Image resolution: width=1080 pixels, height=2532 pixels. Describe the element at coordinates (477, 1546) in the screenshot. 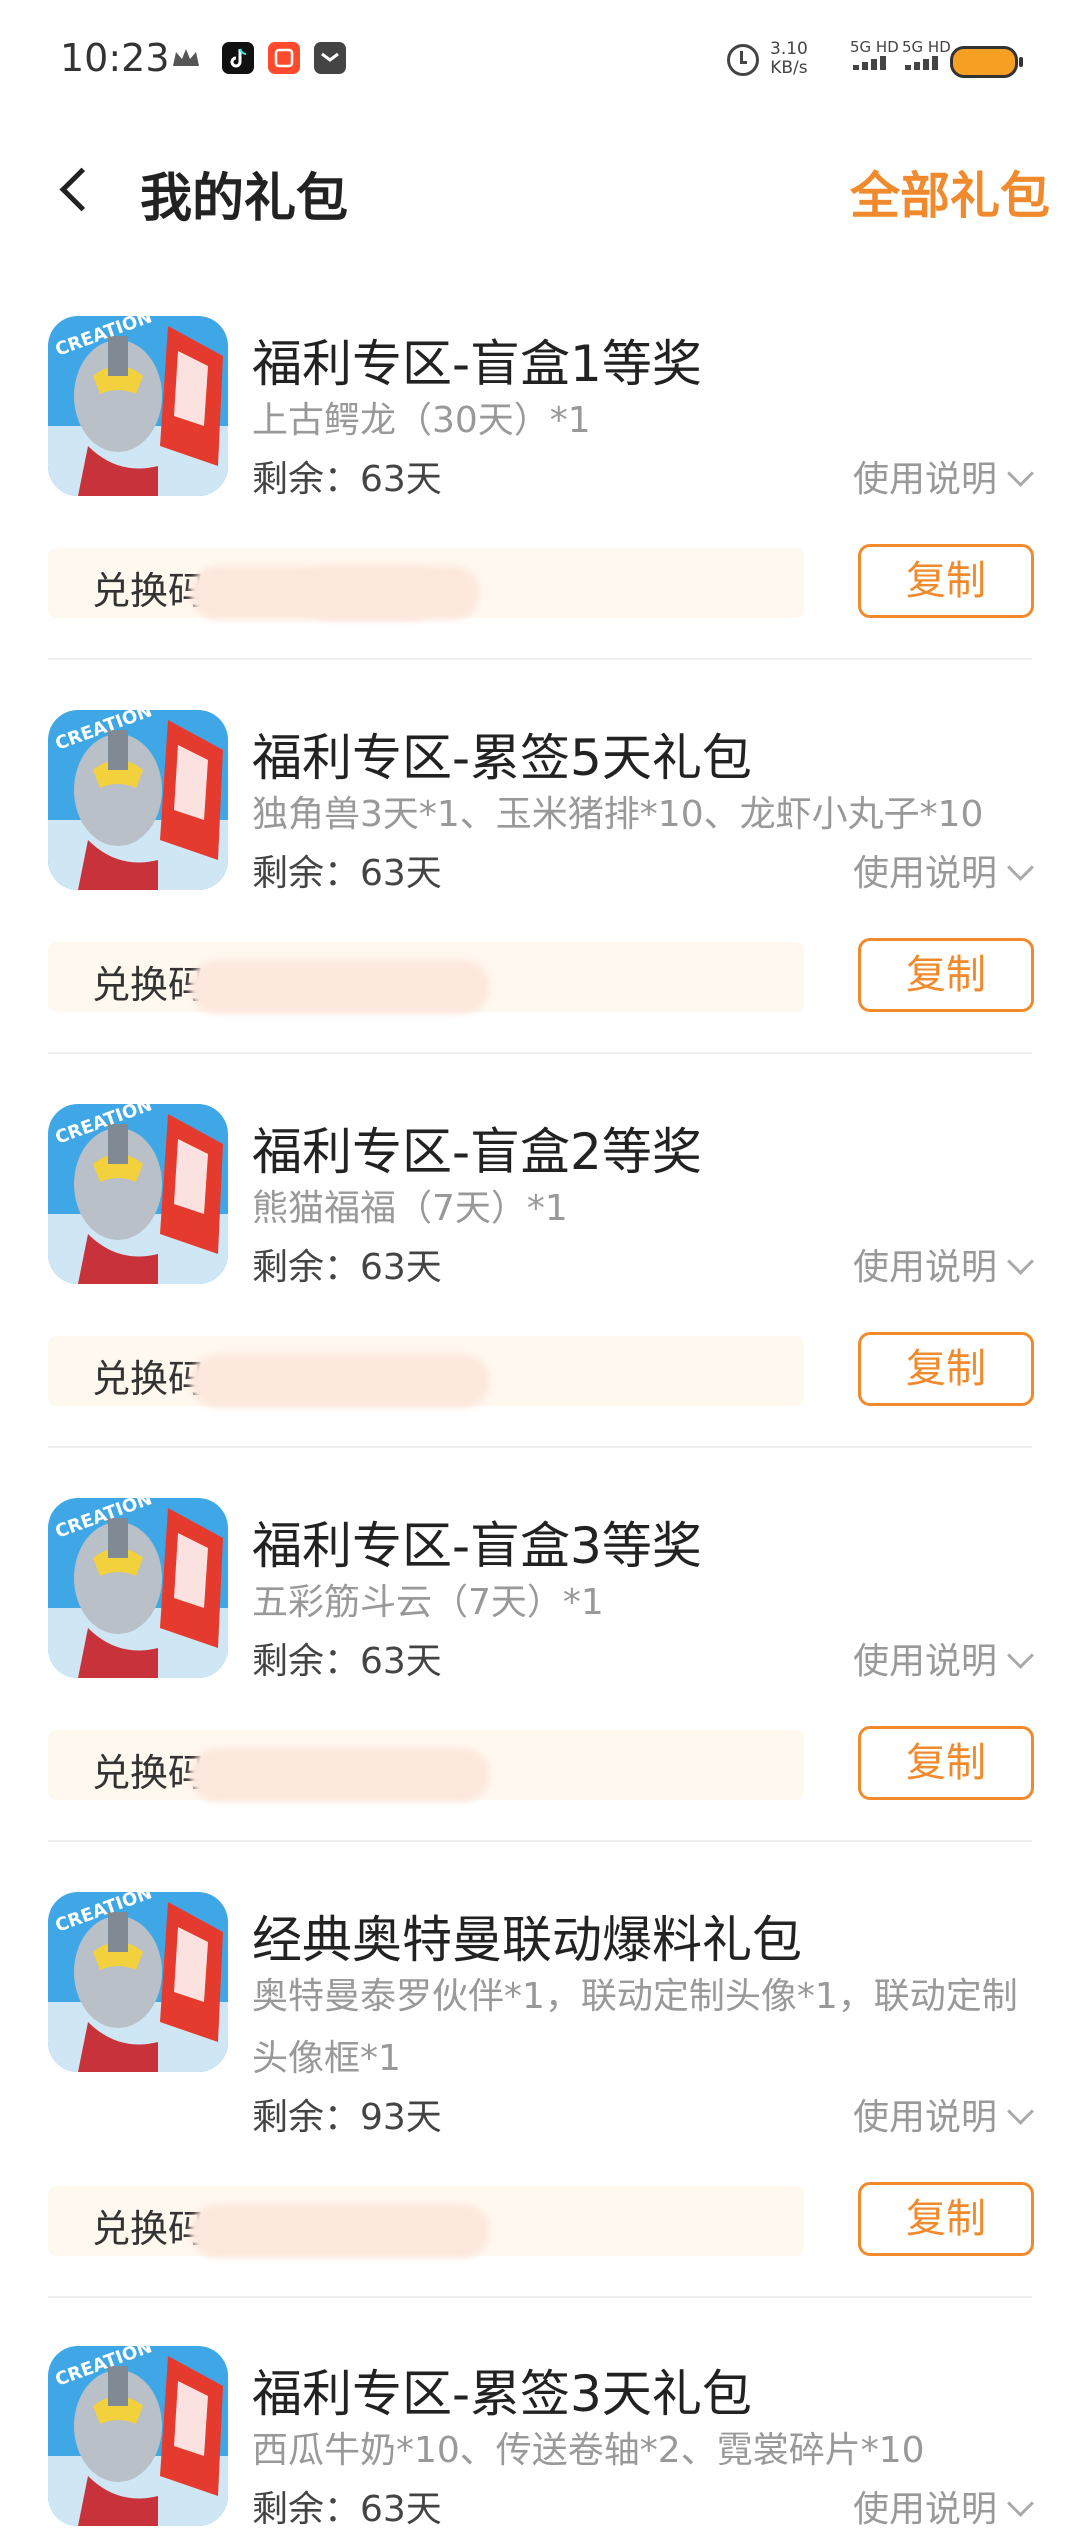

I see `gift-name: 福利专区-盲盒3等奖` at that location.